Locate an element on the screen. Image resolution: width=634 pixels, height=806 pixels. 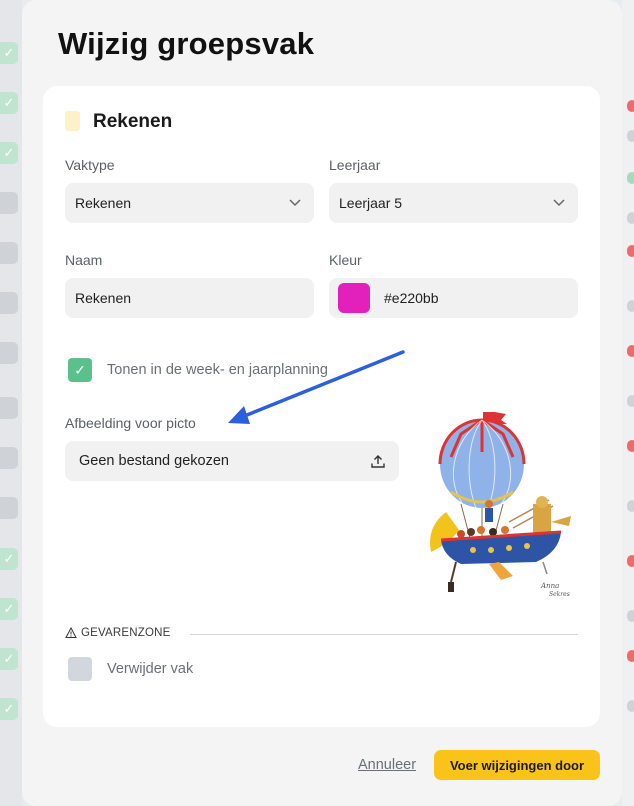
warning-icon is located at coordinates (71, 632).